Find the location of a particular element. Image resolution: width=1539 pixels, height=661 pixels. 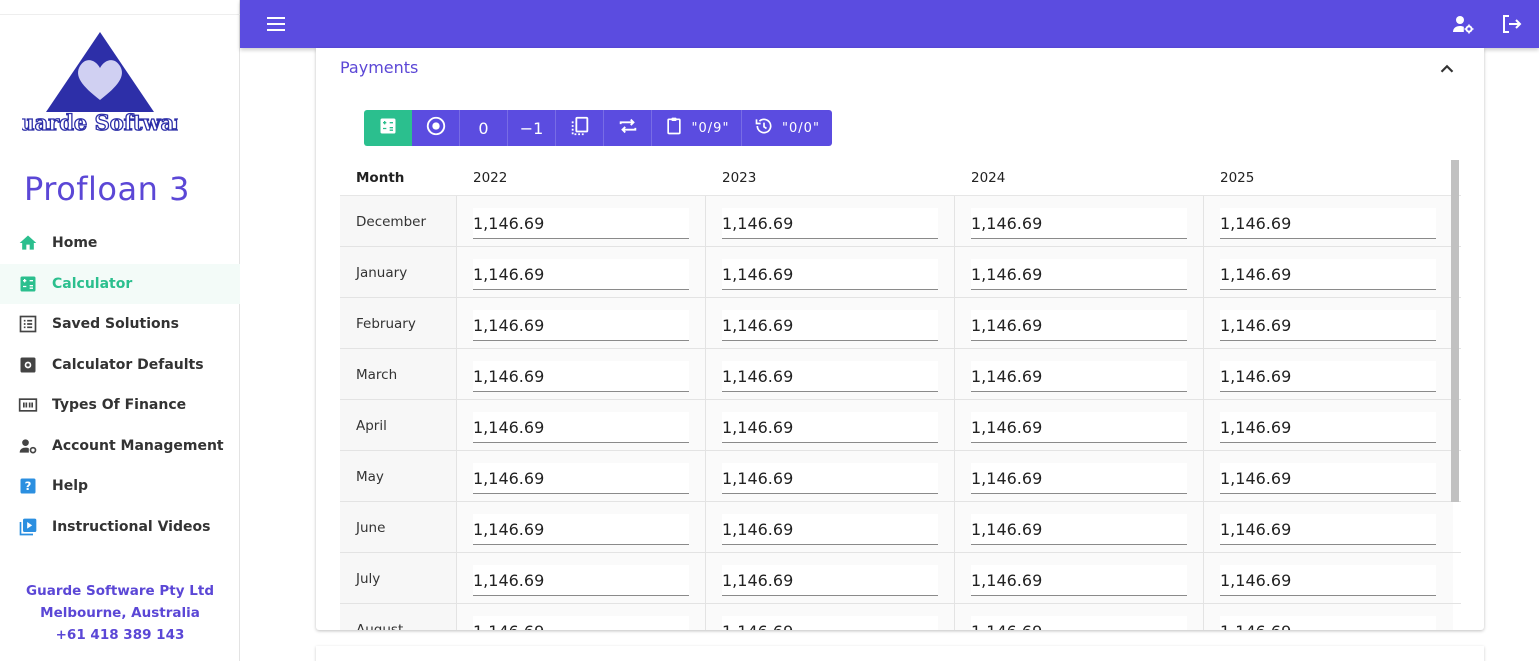

sidebar-item-calculator: Calculator is located at coordinates (120, 283).